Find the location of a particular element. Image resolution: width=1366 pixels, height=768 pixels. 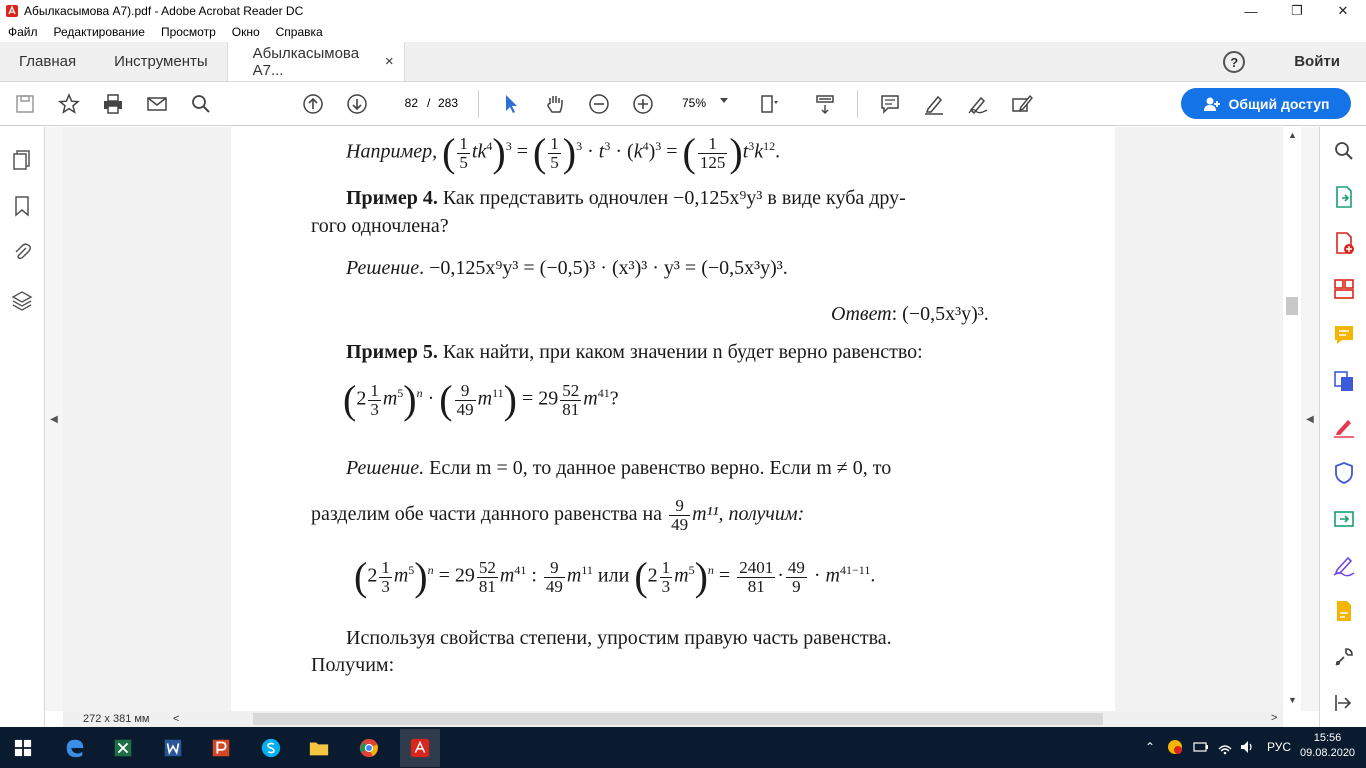

example4-title: Пример 4. is located at coordinates (392, 198).